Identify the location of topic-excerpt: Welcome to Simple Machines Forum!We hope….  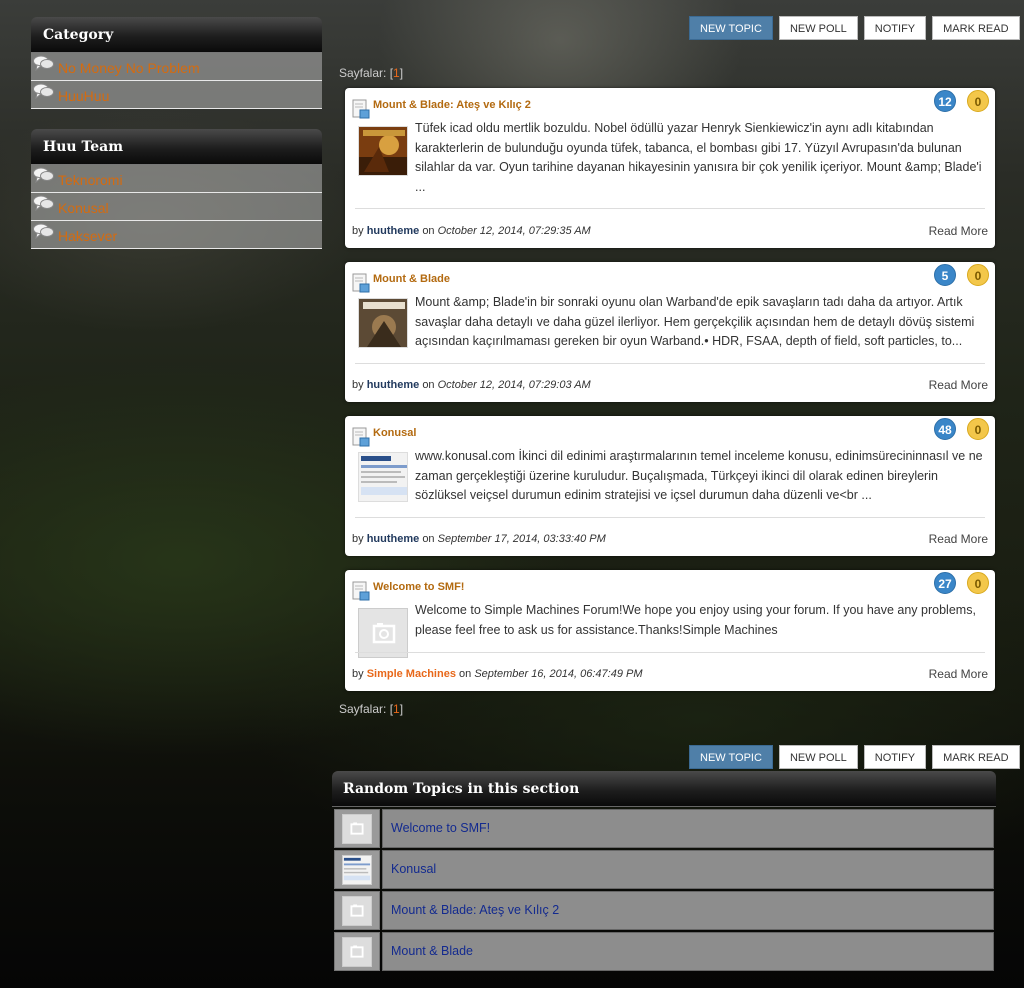
(695, 620).